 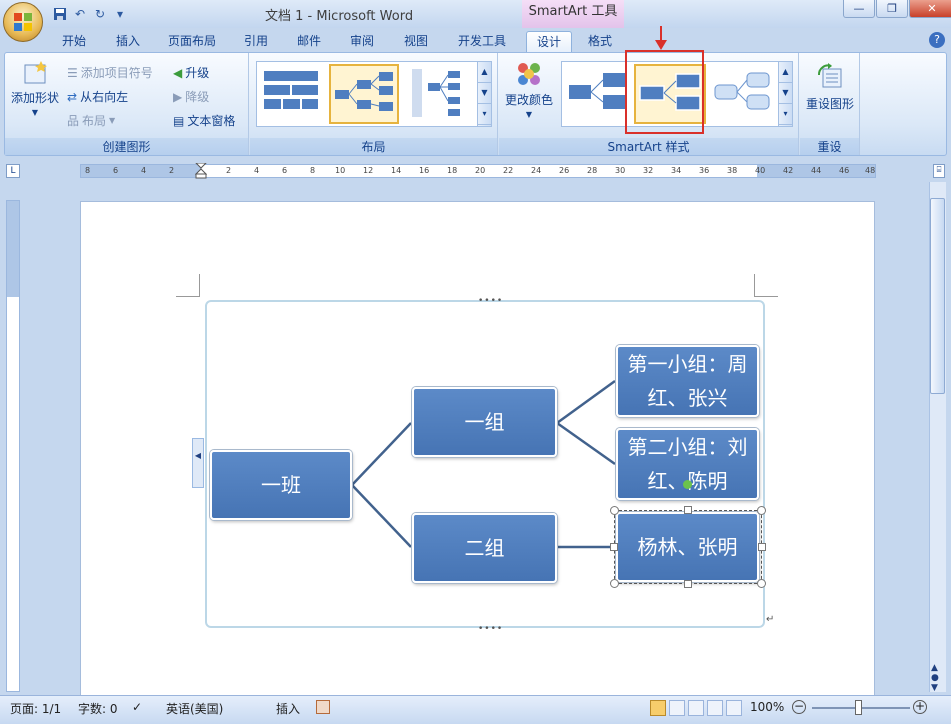 What do you see at coordinates (35, 708) in the screenshot?
I see `status-page: 页面: 1/1` at bounding box center [35, 708].